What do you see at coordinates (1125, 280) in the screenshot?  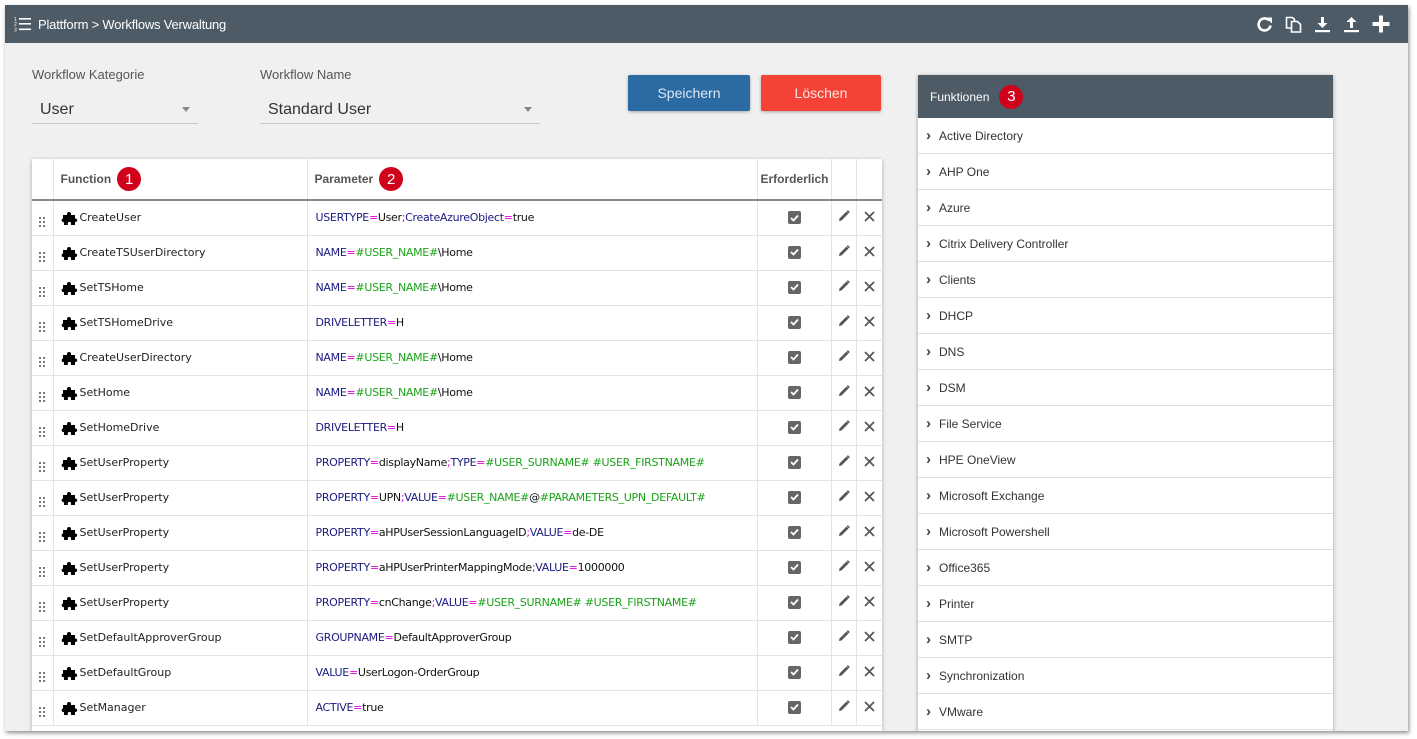 I see `function-category-item: › Clients` at bounding box center [1125, 280].